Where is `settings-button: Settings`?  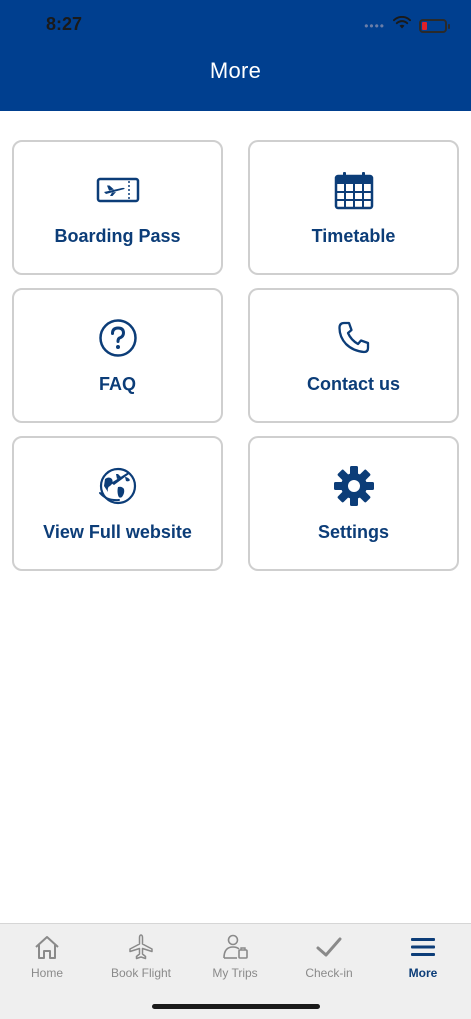
settings-button: Settings is located at coordinates (353, 503).